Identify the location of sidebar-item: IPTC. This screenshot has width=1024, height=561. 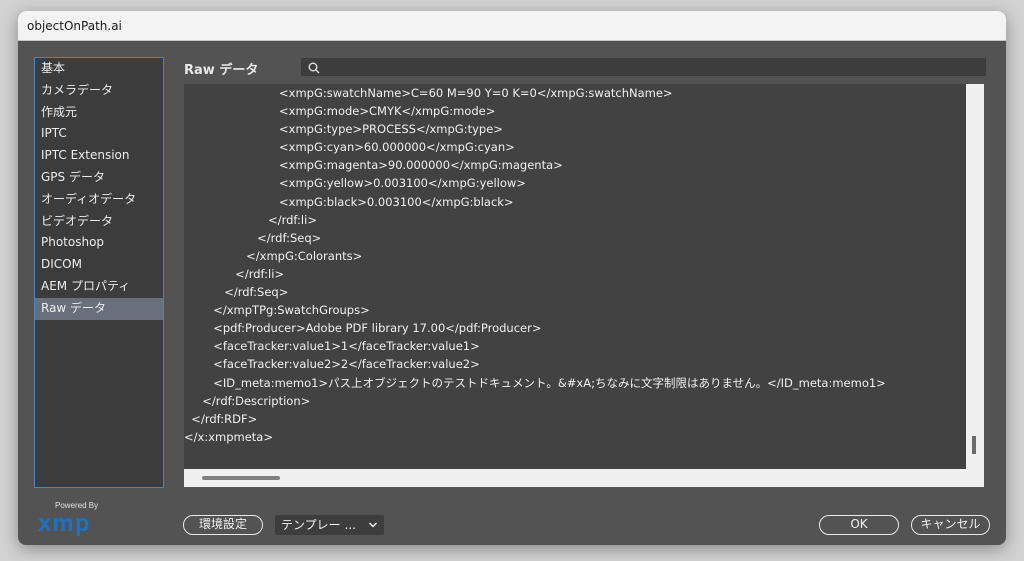
(99, 134).